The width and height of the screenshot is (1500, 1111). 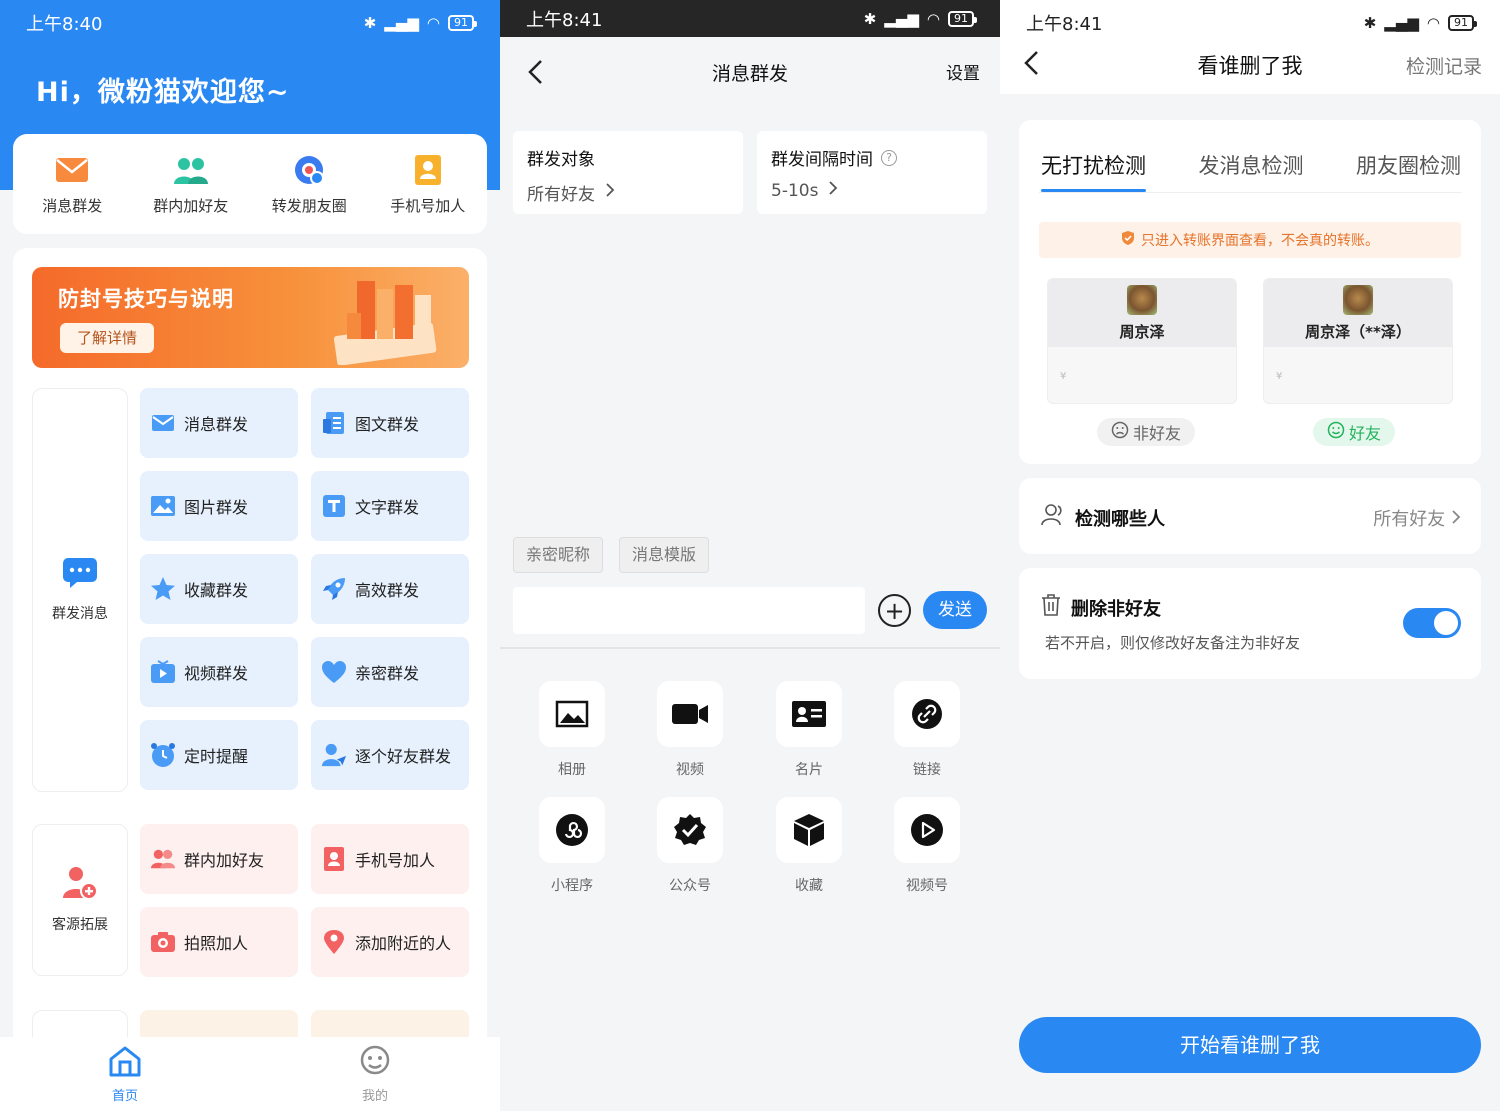 I want to click on tile-label: 消息群发, so click(x=216, y=424).